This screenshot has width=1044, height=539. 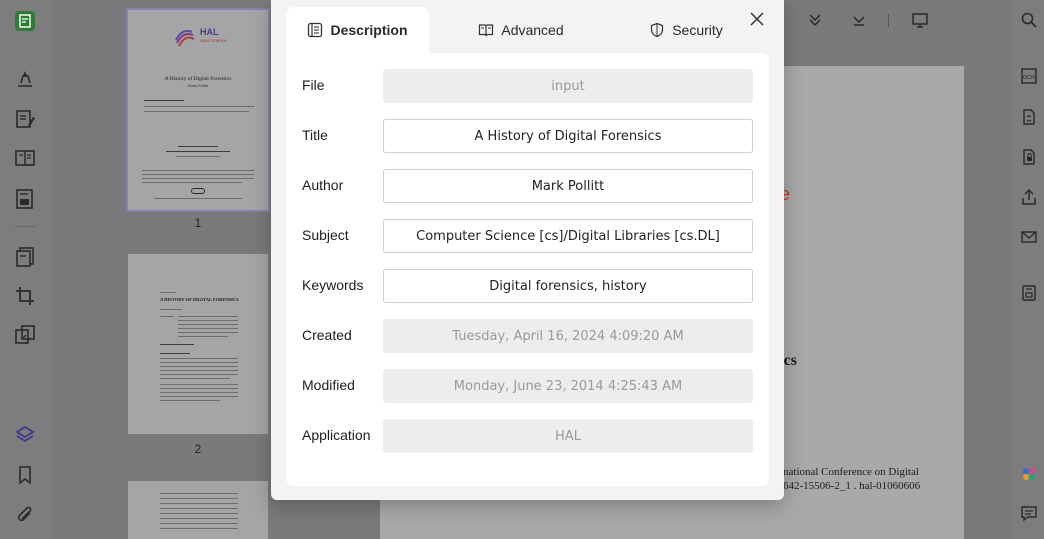 I want to click on bookmark-icon, so click(x=25, y=475).